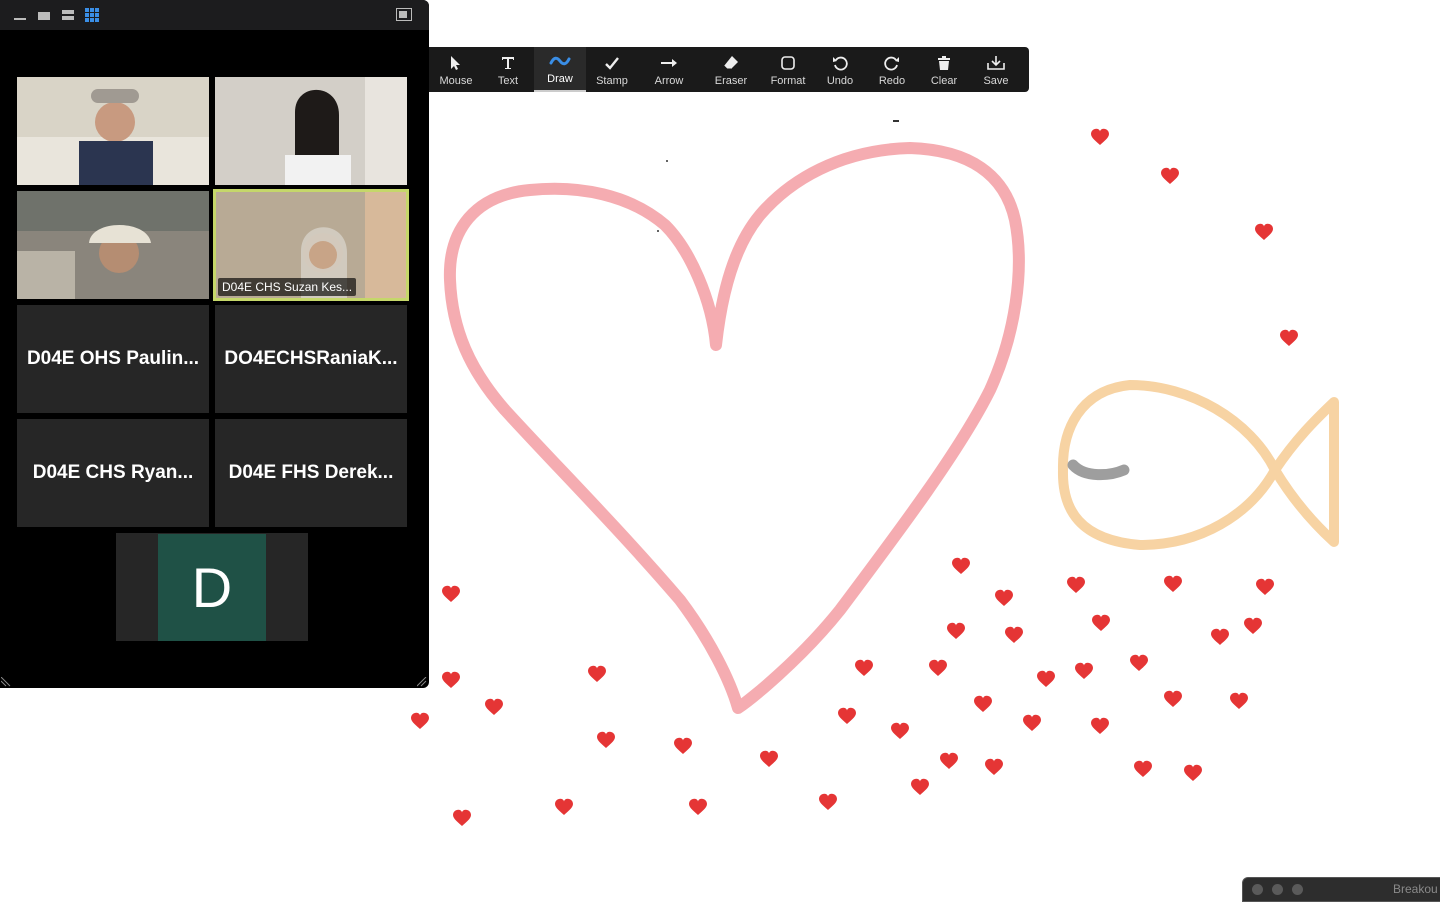  Describe the element at coordinates (730, 63) in the screenshot. I see `eraser-icon` at that location.